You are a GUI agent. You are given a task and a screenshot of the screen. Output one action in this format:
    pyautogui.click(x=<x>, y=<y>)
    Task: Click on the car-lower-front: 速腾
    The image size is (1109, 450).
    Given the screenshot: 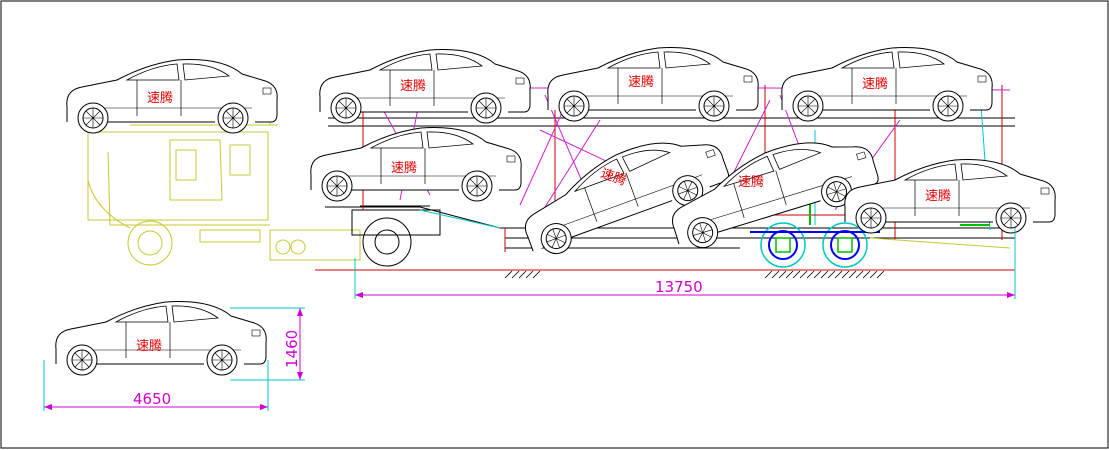 What is the action you would take?
    pyautogui.click(x=416, y=164)
    